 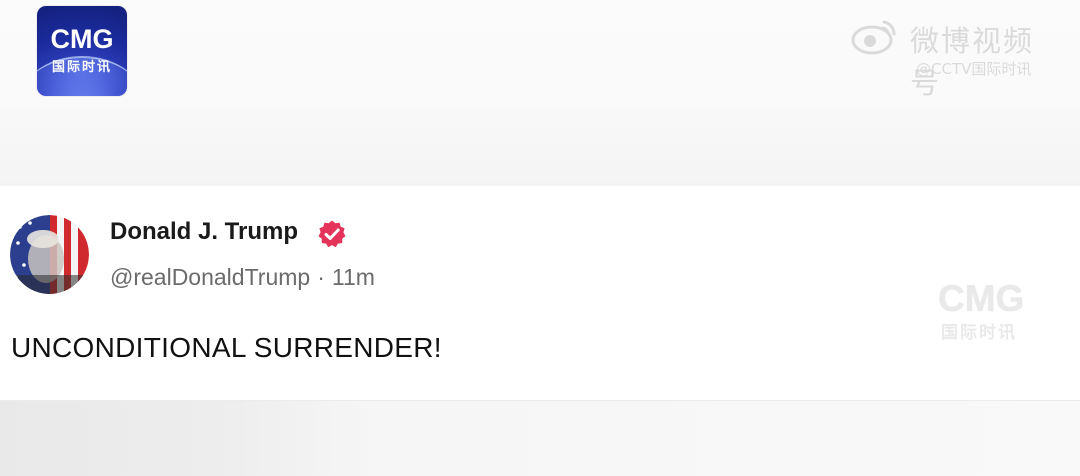 I want to click on handle-line: @realDonaldTrump · 11m, so click(x=242, y=277).